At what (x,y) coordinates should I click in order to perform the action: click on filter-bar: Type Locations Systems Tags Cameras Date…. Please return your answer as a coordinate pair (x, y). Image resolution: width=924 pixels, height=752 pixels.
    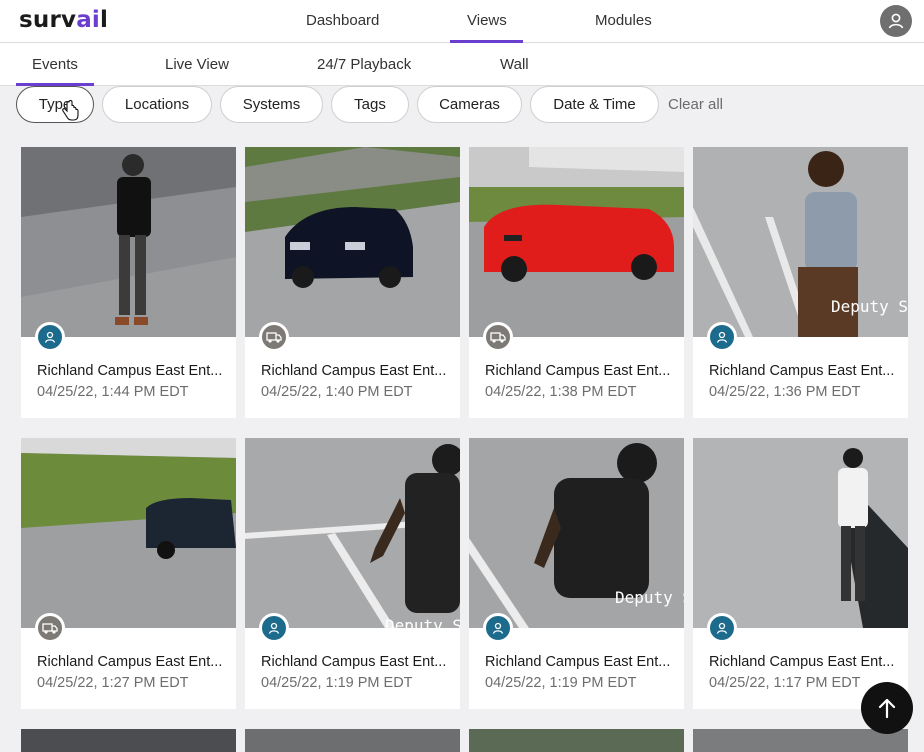
    Looking at the image, I should click on (462, 106).